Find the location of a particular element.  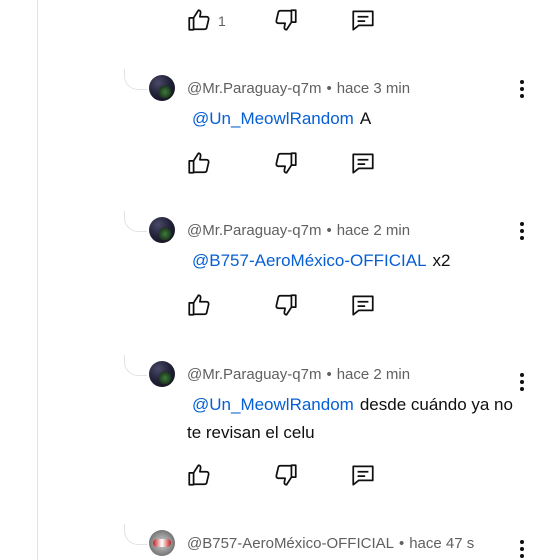

timestamp: hace 47 s is located at coordinates (441, 543).